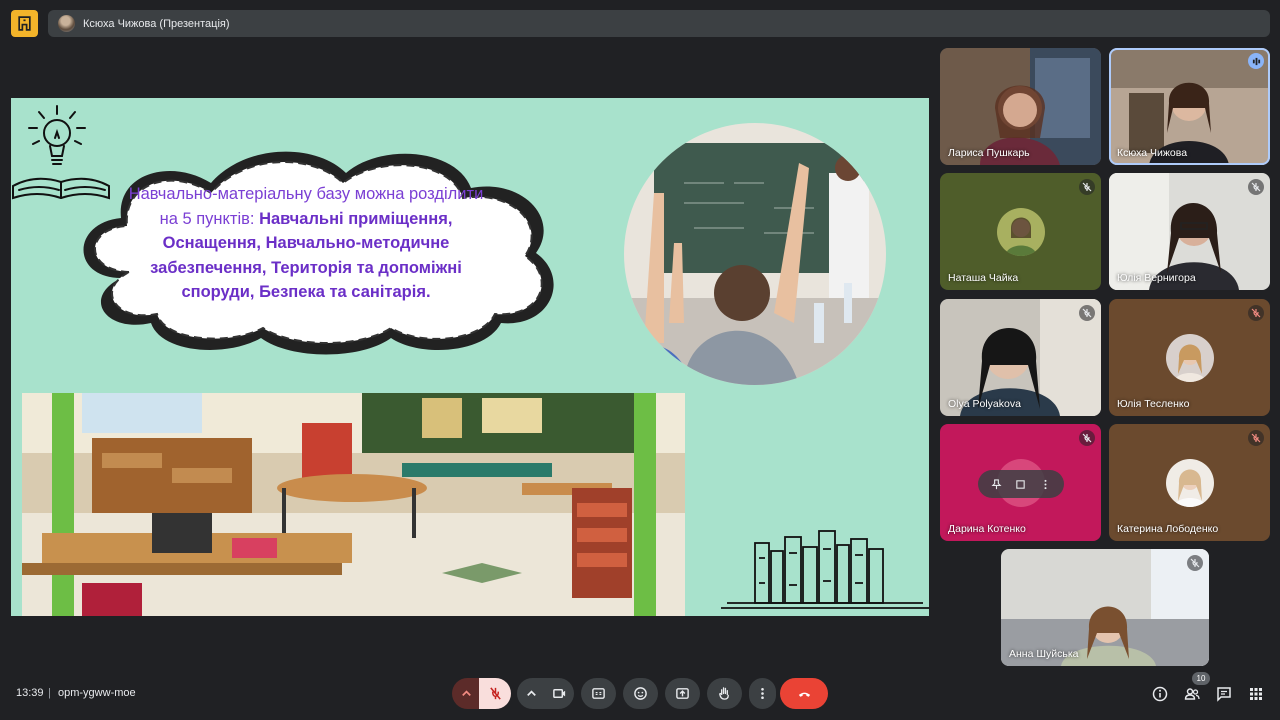  I want to click on participant-name: Катерина Лободенко, so click(1168, 529).